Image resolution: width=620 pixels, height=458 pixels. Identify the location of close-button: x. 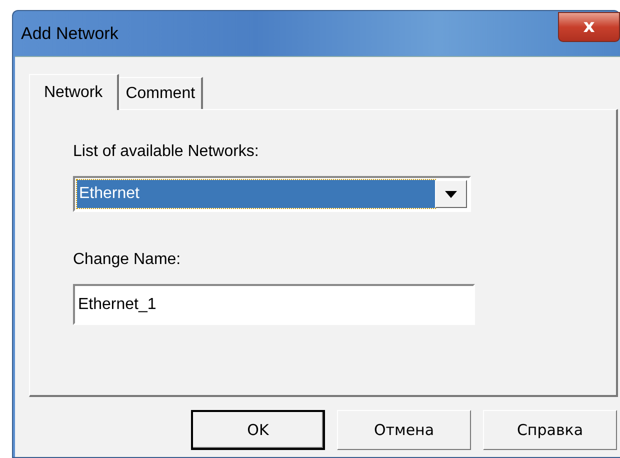
(589, 27).